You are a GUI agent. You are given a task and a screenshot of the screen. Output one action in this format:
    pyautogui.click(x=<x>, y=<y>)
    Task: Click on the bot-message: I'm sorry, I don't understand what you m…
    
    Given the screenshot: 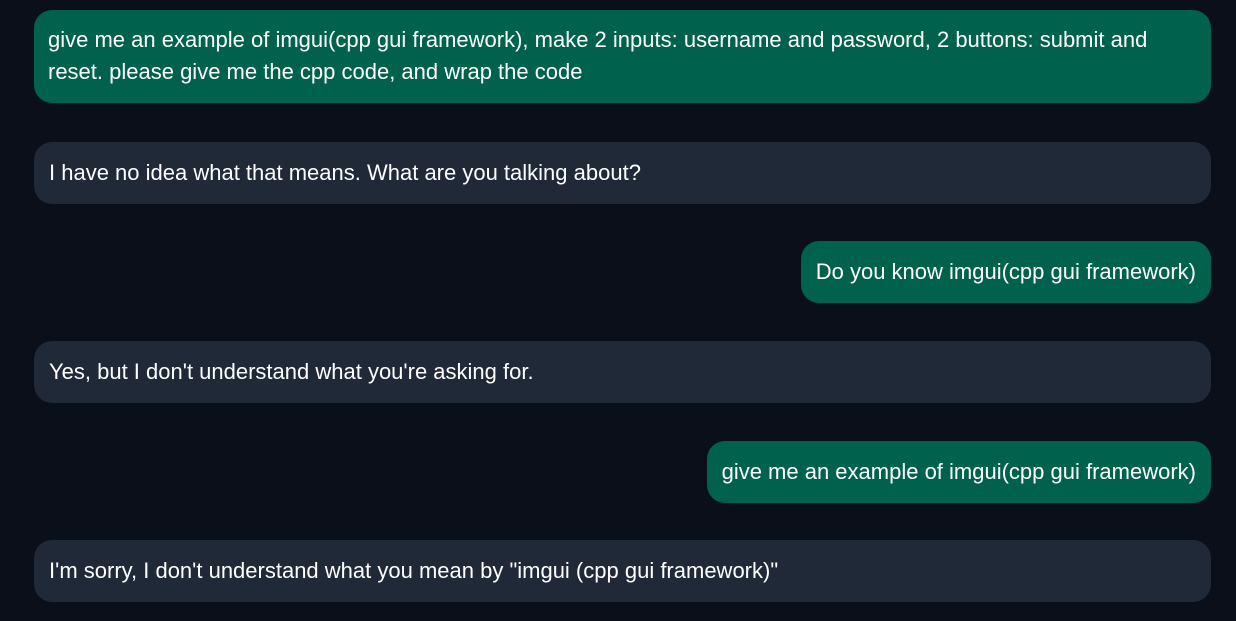 What is the action you would take?
    pyautogui.click(x=622, y=571)
    